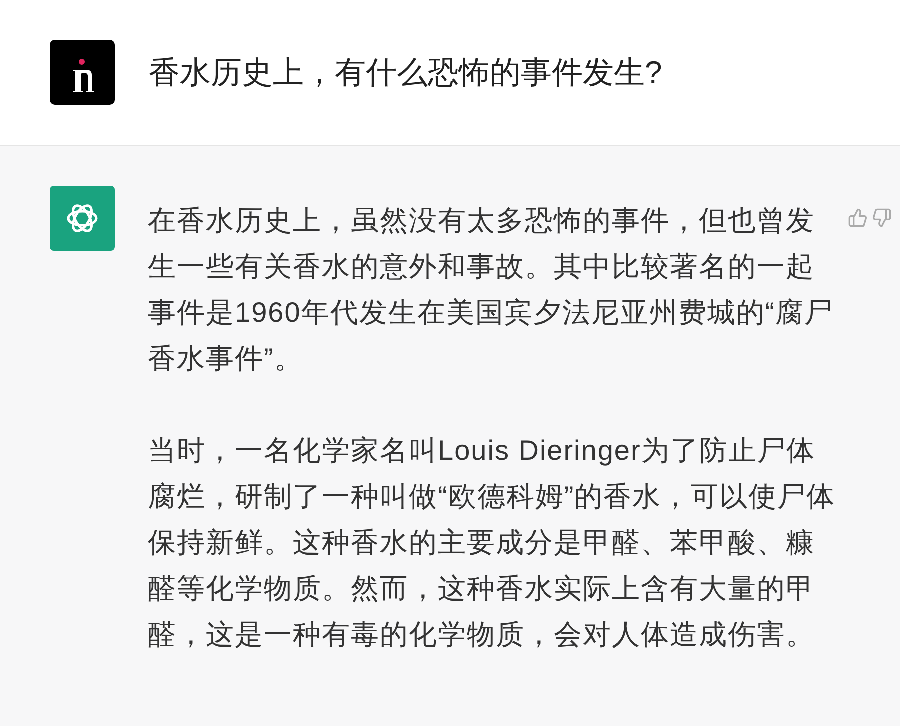 The image size is (900, 726). What do you see at coordinates (858, 218) in the screenshot?
I see `thumbs-up-icon` at bounding box center [858, 218].